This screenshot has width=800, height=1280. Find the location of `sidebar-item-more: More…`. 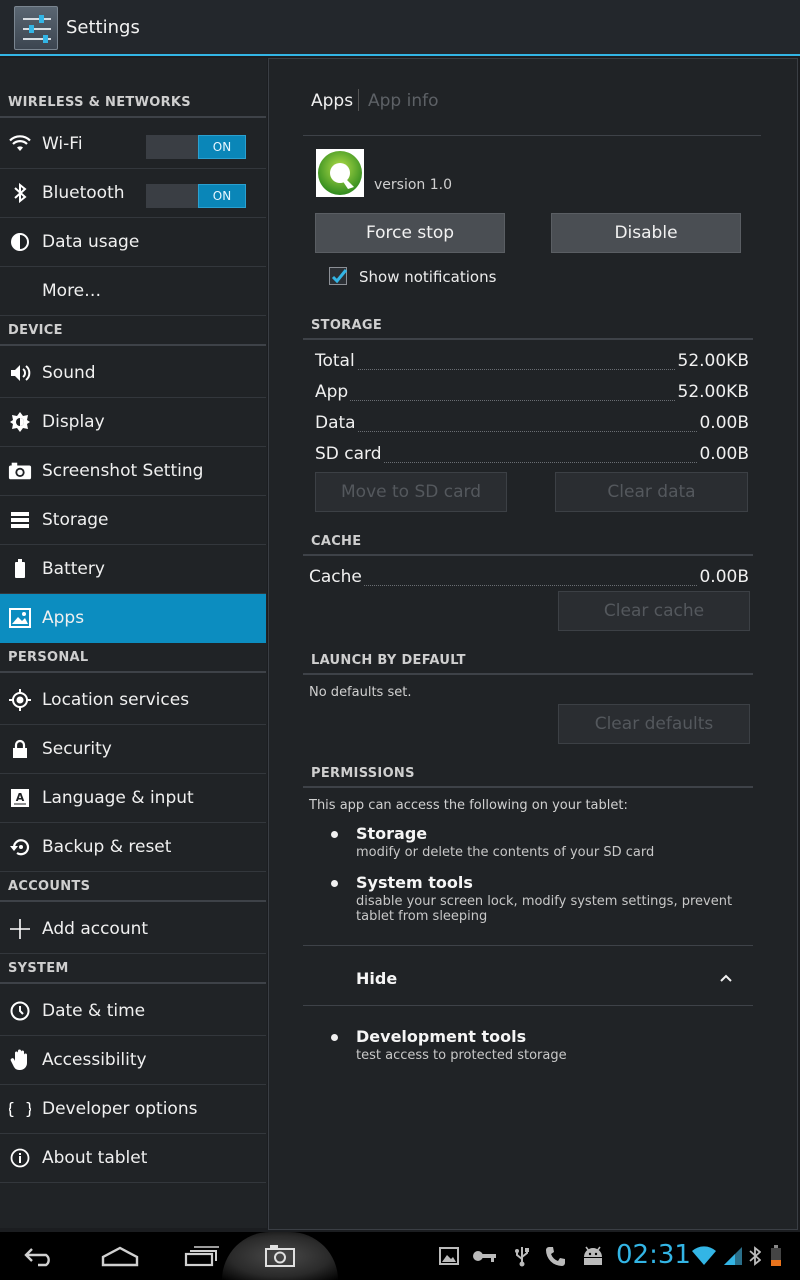

sidebar-item-more: More… is located at coordinates (133, 291).